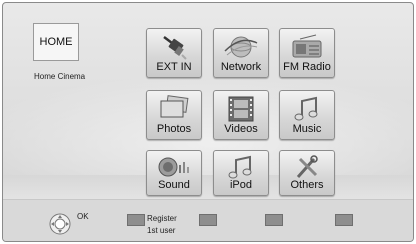 This screenshot has height=244, width=416. I want to click on tile-fm-radio: FM Radio, so click(307, 53).